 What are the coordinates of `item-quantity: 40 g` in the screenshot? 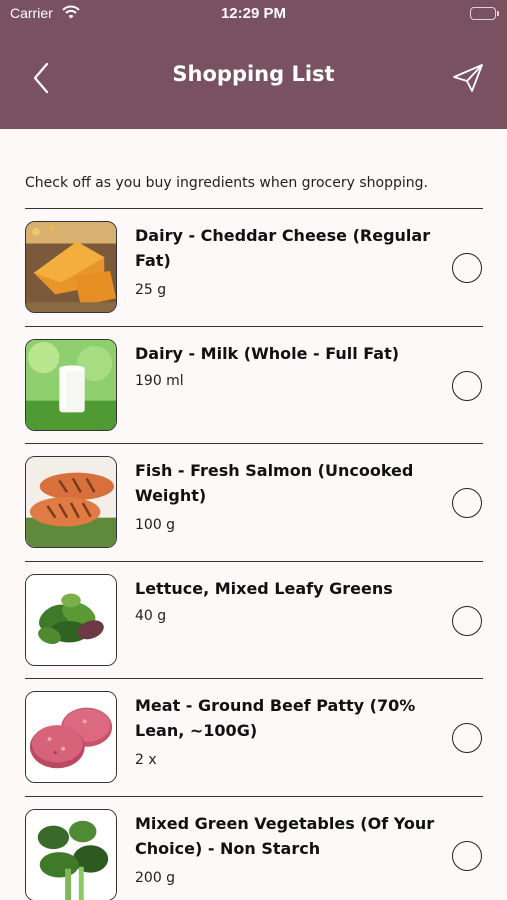 It's located at (151, 615).